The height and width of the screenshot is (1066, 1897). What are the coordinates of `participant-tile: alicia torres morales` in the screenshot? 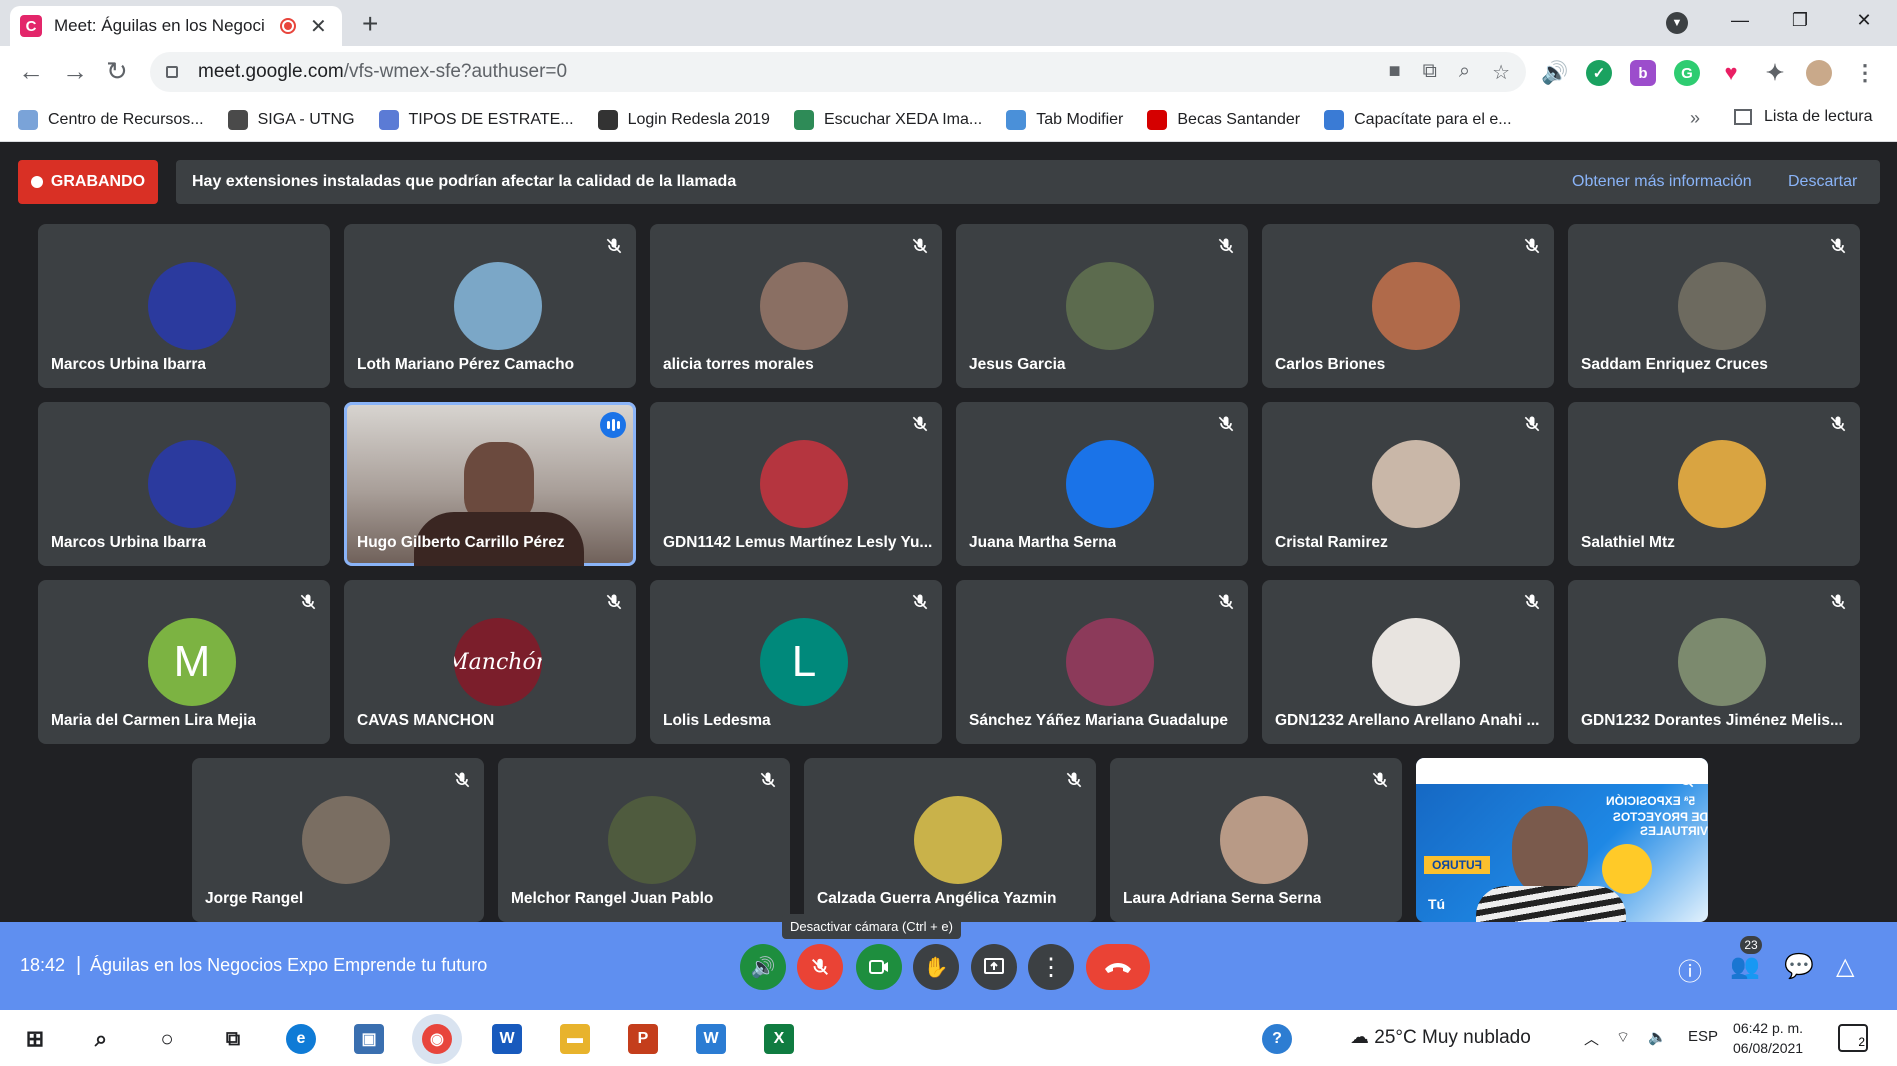 It's located at (796, 306).